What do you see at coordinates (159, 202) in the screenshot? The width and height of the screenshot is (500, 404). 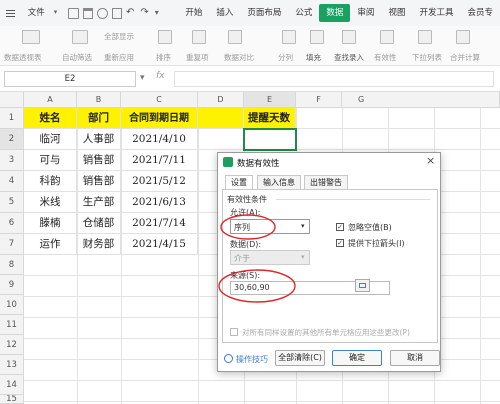 I see `cell-date: 2021/6/13` at bounding box center [159, 202].